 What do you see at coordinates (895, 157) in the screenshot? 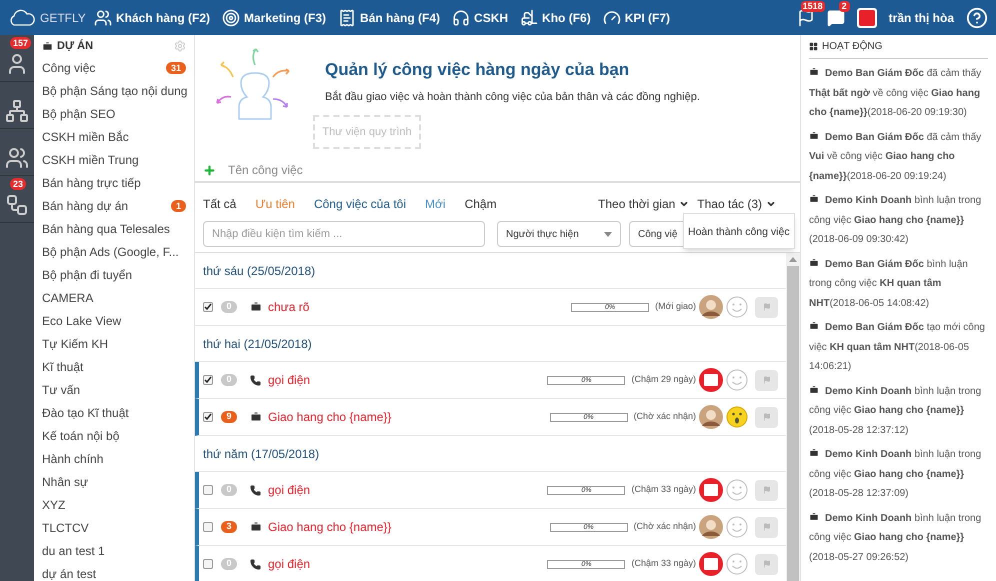
I see `activity-entry: Demo Ban Giám Đốc đã cảm thấy Vui về công việc Giao hang cho {name}}(2018-06-20 09:19:24)` at bounding box center [895, 157].